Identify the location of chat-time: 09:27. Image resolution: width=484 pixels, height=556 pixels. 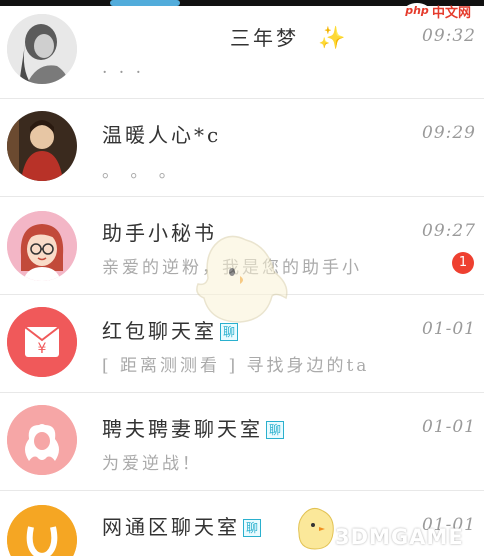
(449, 231).